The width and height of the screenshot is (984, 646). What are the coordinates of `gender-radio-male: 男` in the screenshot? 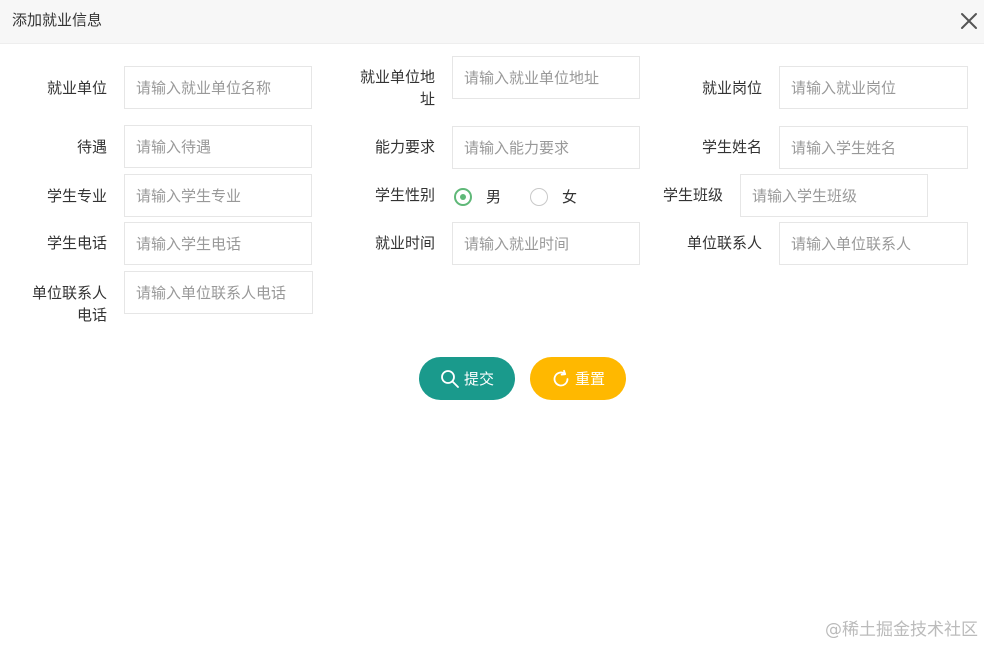 It's located at (477, 196).